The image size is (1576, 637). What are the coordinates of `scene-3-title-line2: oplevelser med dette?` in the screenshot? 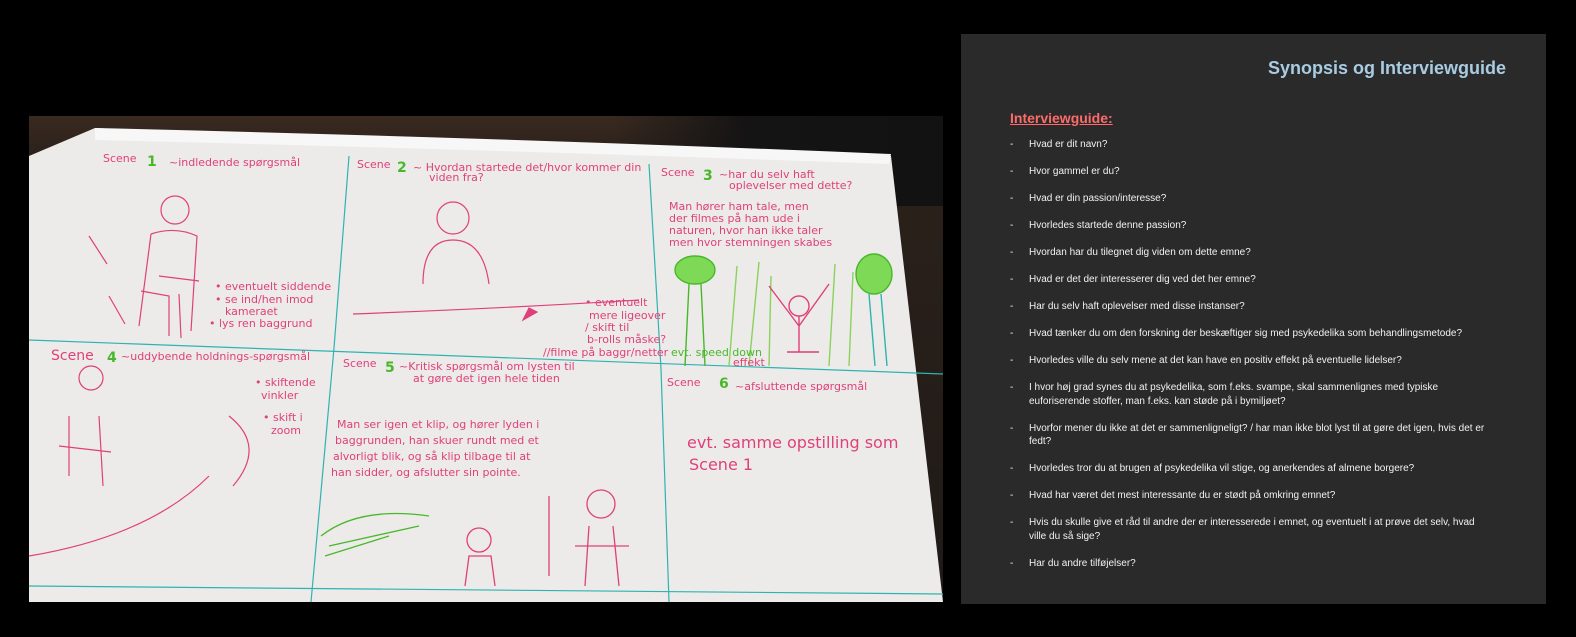 It's located at (790, 185).